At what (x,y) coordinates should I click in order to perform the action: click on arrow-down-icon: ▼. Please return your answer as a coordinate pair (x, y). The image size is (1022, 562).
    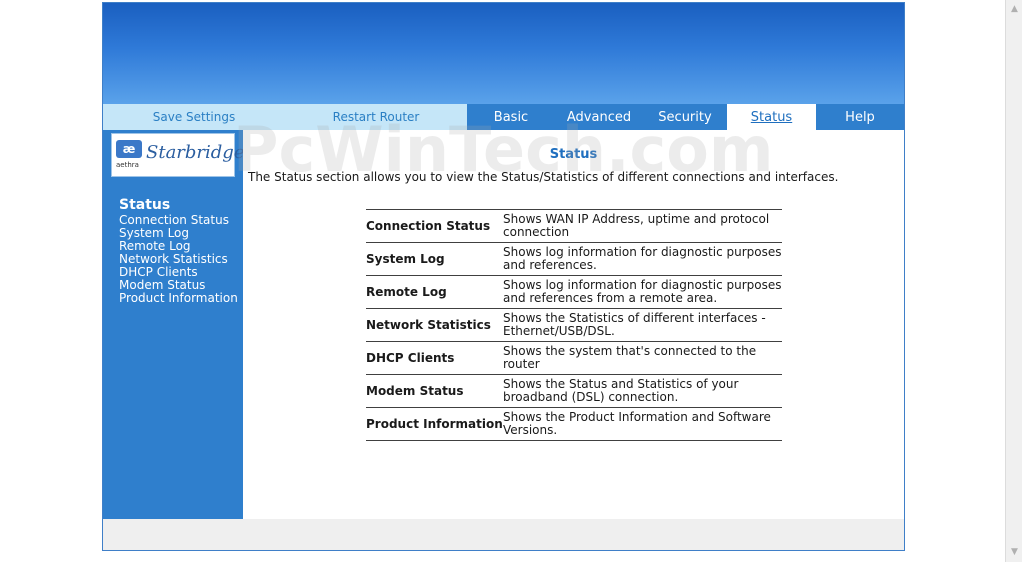
    Looking at the image, I should click on (1014, 552).